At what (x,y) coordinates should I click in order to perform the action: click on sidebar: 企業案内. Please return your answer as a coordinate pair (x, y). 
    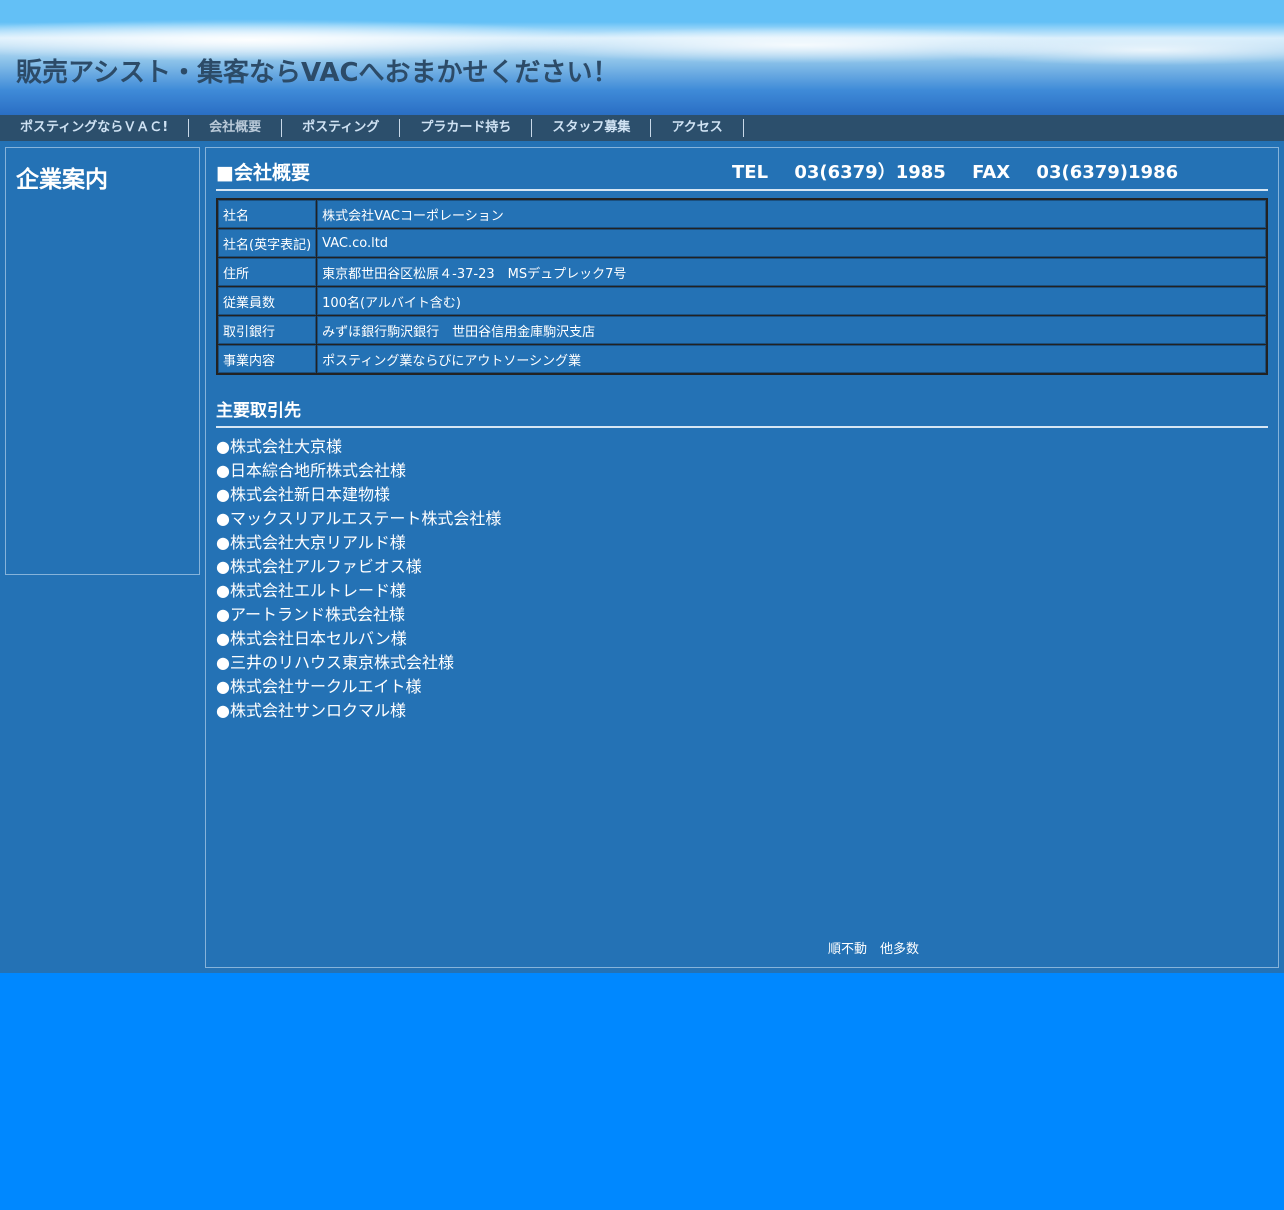
    Looking at the image, I should click on (102, 361).